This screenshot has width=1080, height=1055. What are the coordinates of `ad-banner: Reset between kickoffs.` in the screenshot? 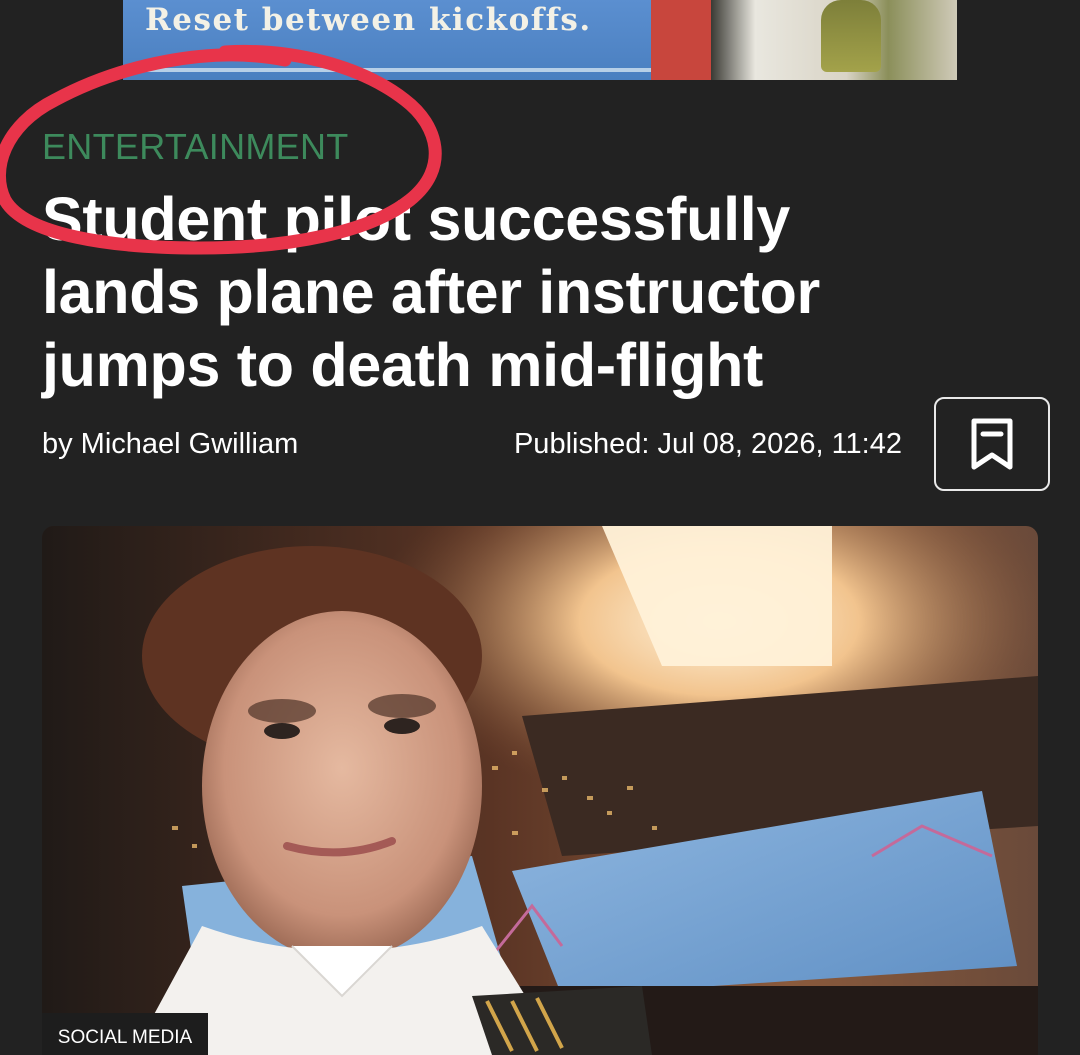 It's located at (540, 40).